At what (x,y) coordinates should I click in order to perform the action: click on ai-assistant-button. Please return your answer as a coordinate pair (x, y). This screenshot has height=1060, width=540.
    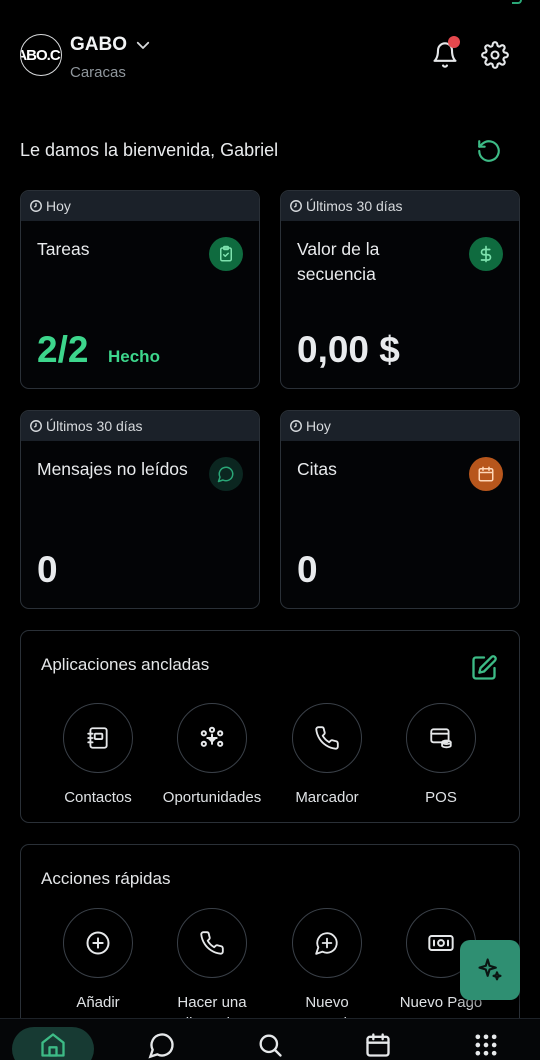
    Looking at the image, I should click on (490, 970).